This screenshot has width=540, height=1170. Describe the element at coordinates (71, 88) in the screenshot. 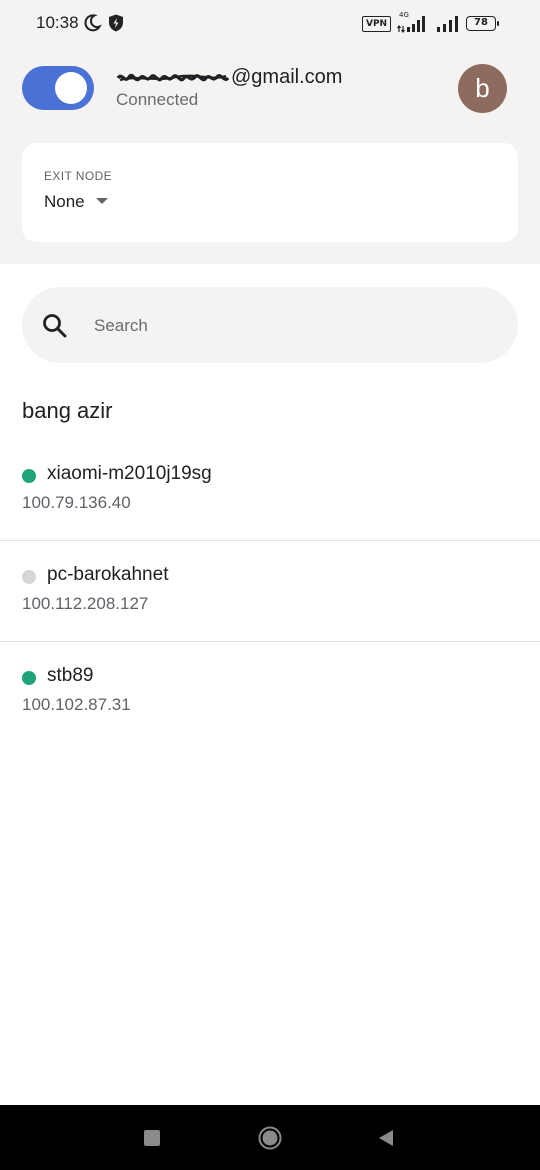

I see `toggle-knob` at that location.